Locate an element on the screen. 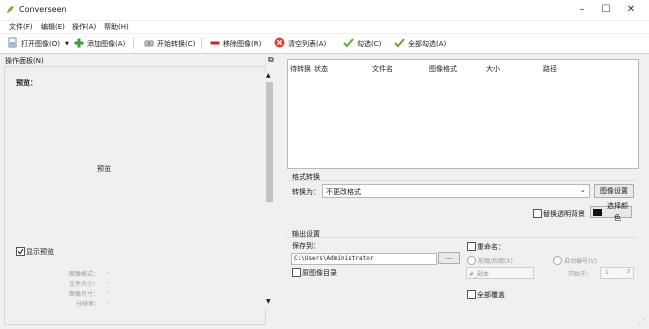  column-header: 状态 is located at coordinates (321, 69).